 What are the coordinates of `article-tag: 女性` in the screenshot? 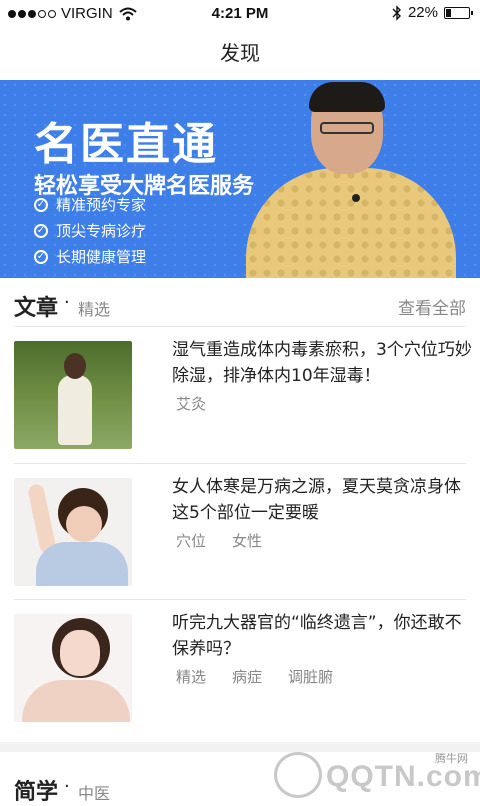 It's located at (247, 540).